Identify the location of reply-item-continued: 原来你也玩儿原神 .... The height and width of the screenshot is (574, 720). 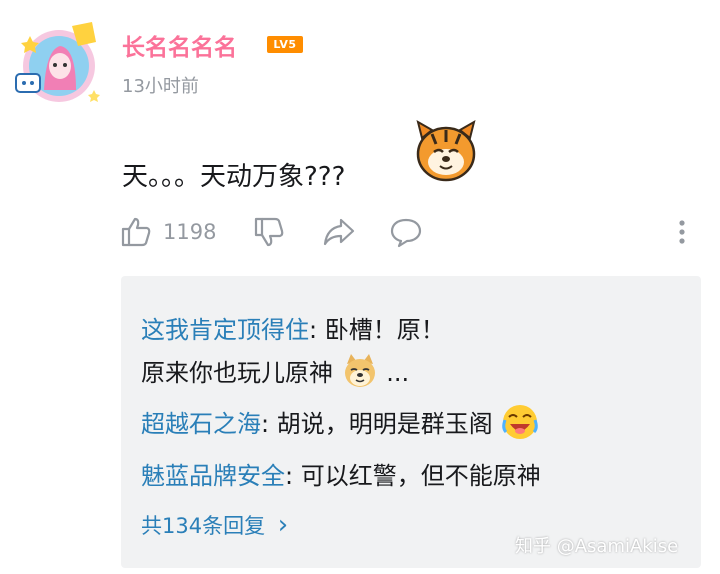
(275, 374).